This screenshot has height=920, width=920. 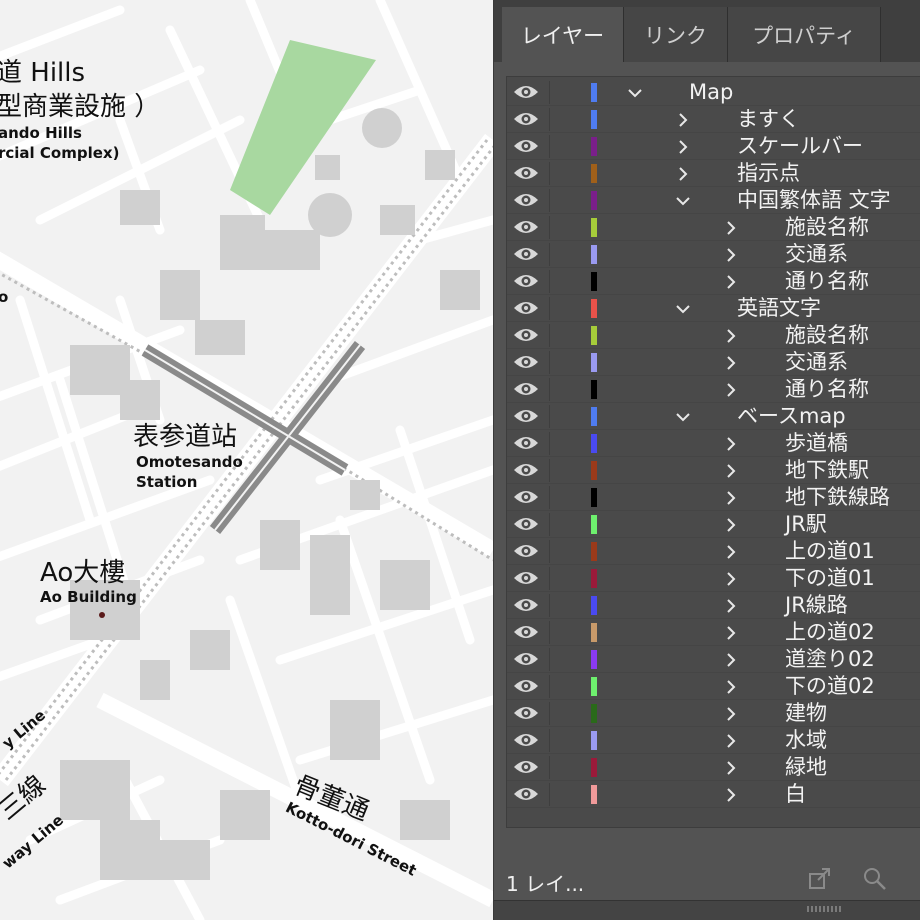 I want to click on layer-name: 英語文字, so click(x=779, y=308).